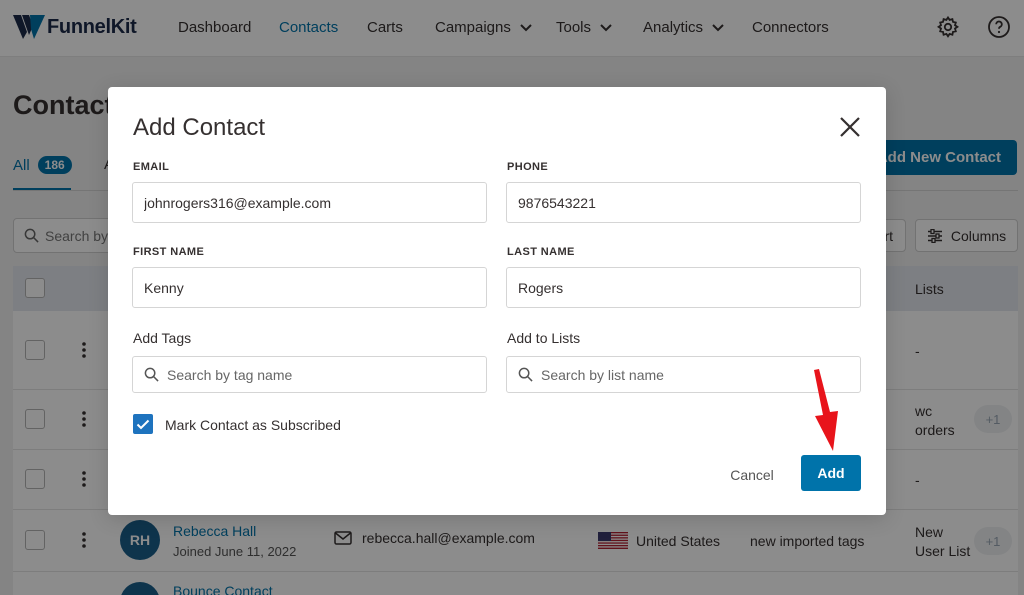  Describe the element at coordinates (528, 167) in the screenshot. I see `phone-label: PHONE` at that location.